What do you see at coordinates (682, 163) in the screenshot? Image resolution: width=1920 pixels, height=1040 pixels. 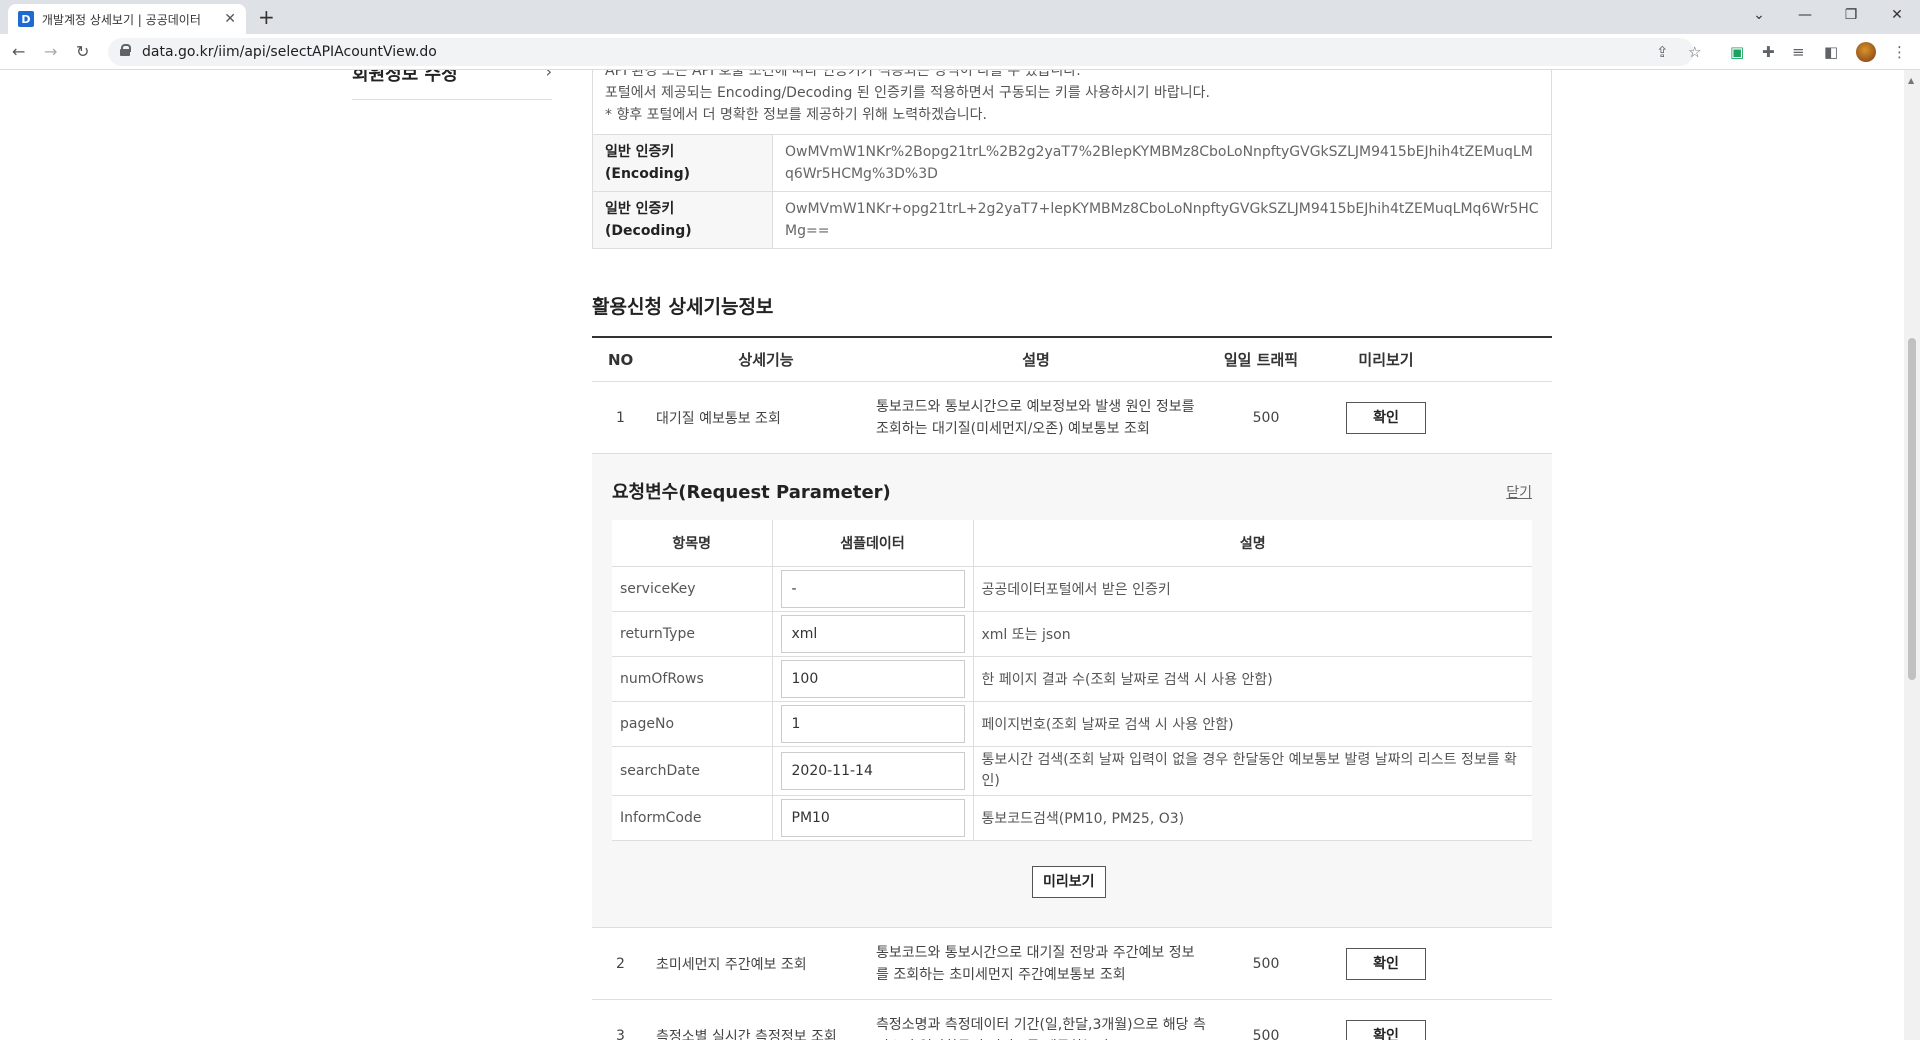 I see `key-label: 일반 인증키 (Encoding)` at bounding box center [682, 163].